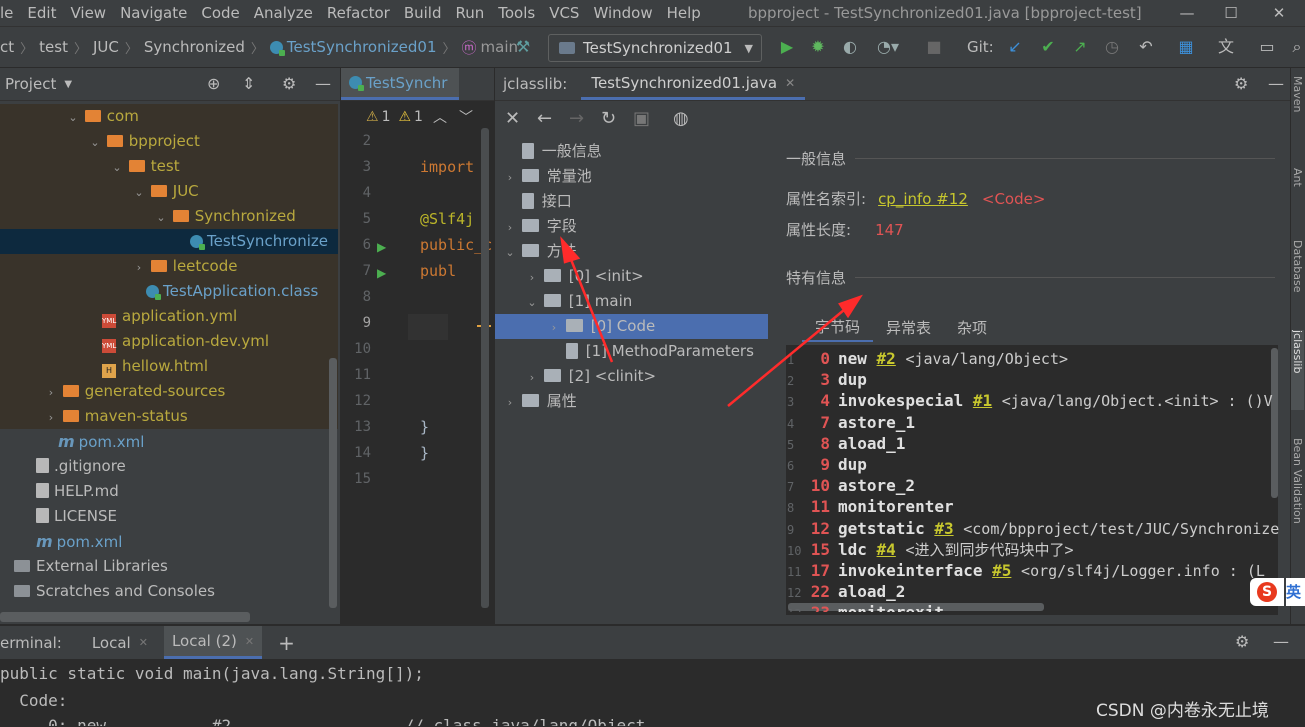  What do you see at coordinates (381, 247) in the screenshot?
I see `run-gutter-icon: ▶` at bounding box center [381, 247].